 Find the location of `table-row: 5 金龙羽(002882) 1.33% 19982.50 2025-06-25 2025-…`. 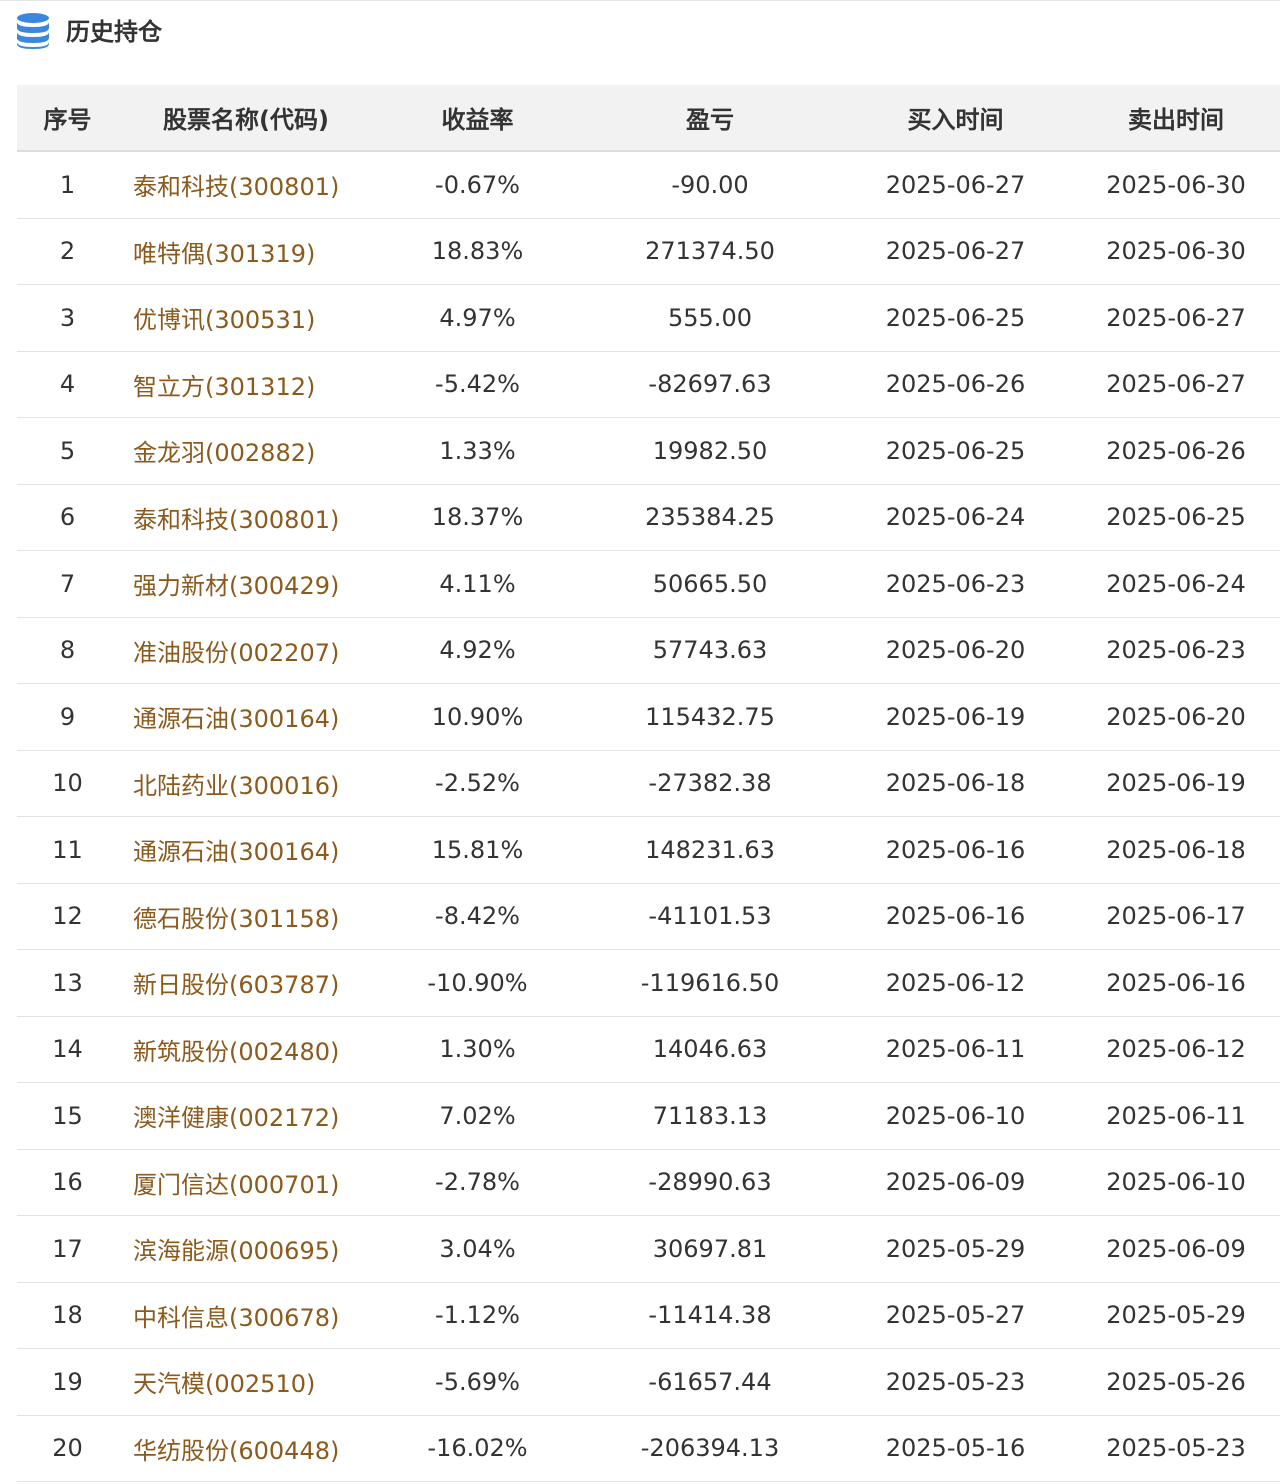

table-row: 5 金龙羽(002882) 1.33% 19982.50 2025-06-25 2025-… is located at coordinates (648, 451).